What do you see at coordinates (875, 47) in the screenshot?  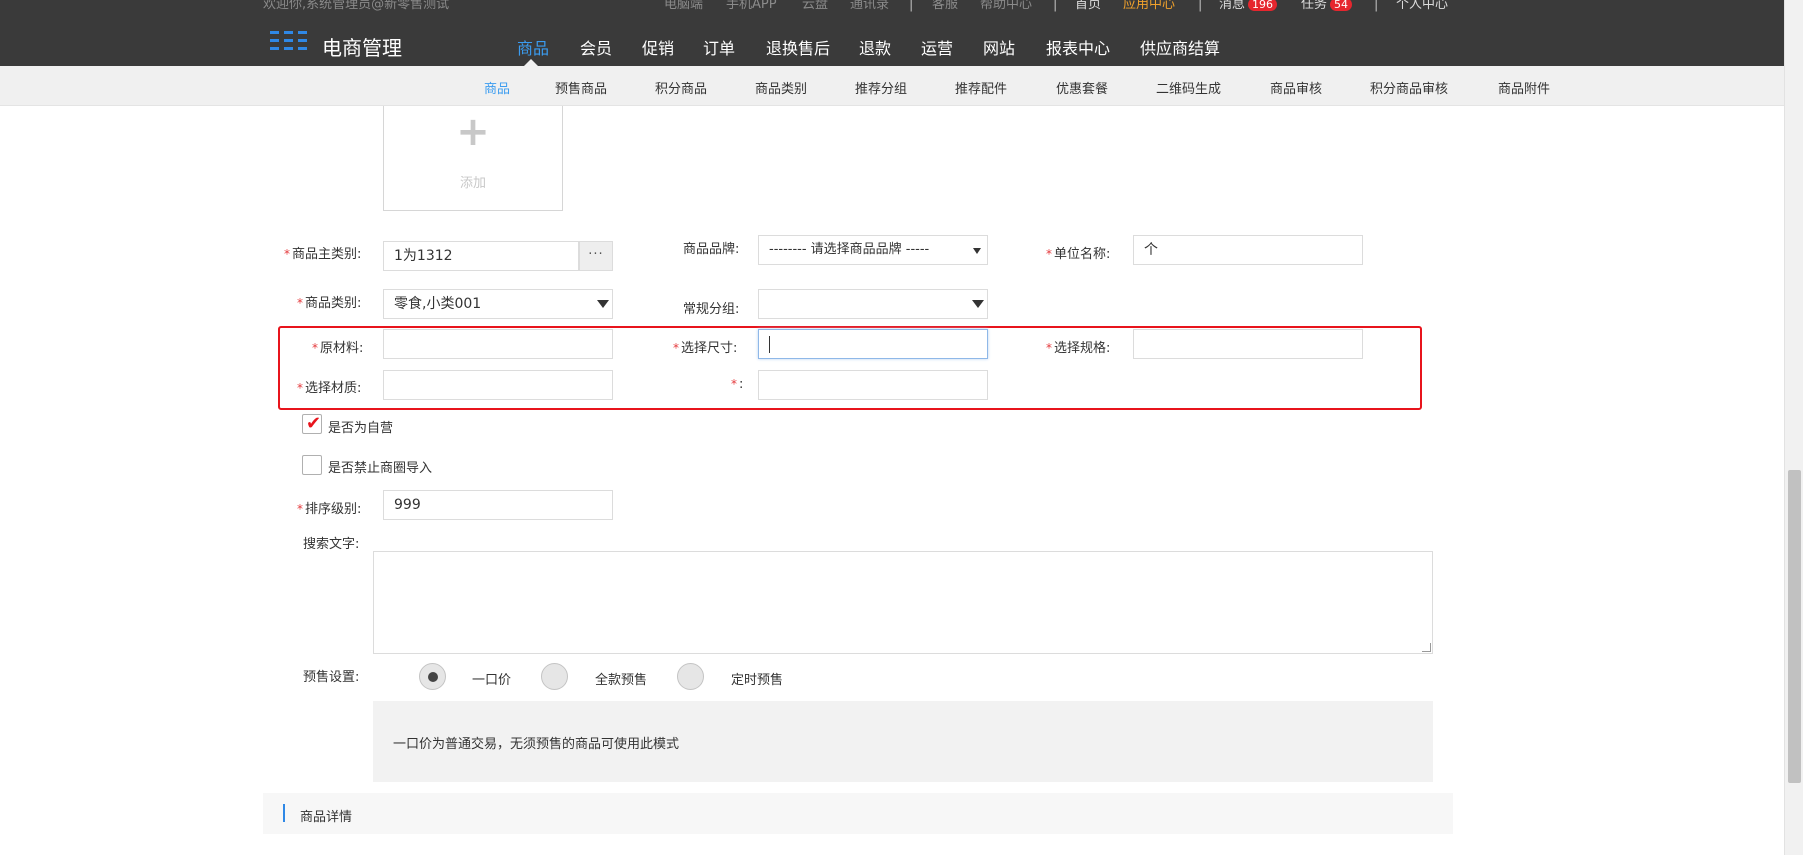 I see `main-nav-refunds: 退款` at bounding box center [875, 47].